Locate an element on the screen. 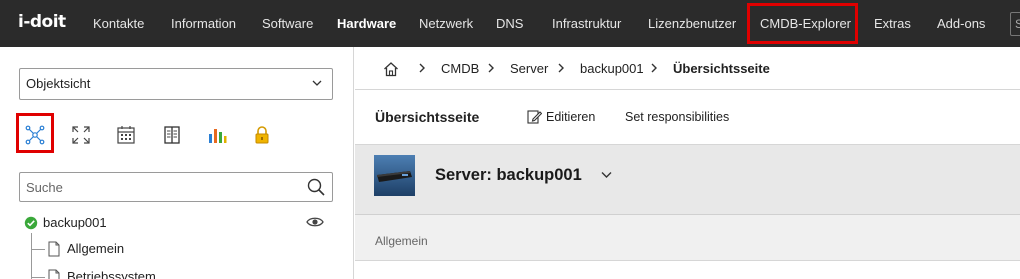 The width and height of the screenshot is (1020, 279). set-responsibilities-button: Set responsibilities is located at coordinates (677, 117).